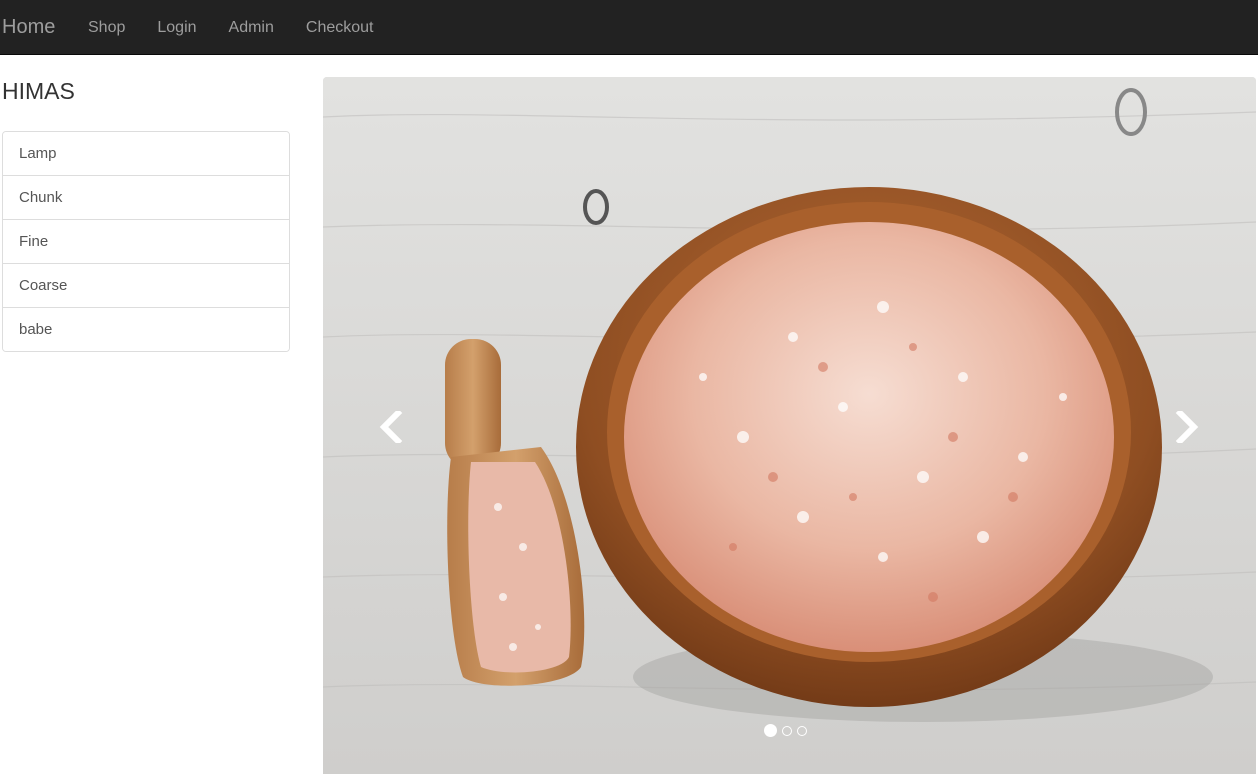 The height and width of the screenshot is (774, 1258). I want to click on chevron-left-icon, so click(391, 427).